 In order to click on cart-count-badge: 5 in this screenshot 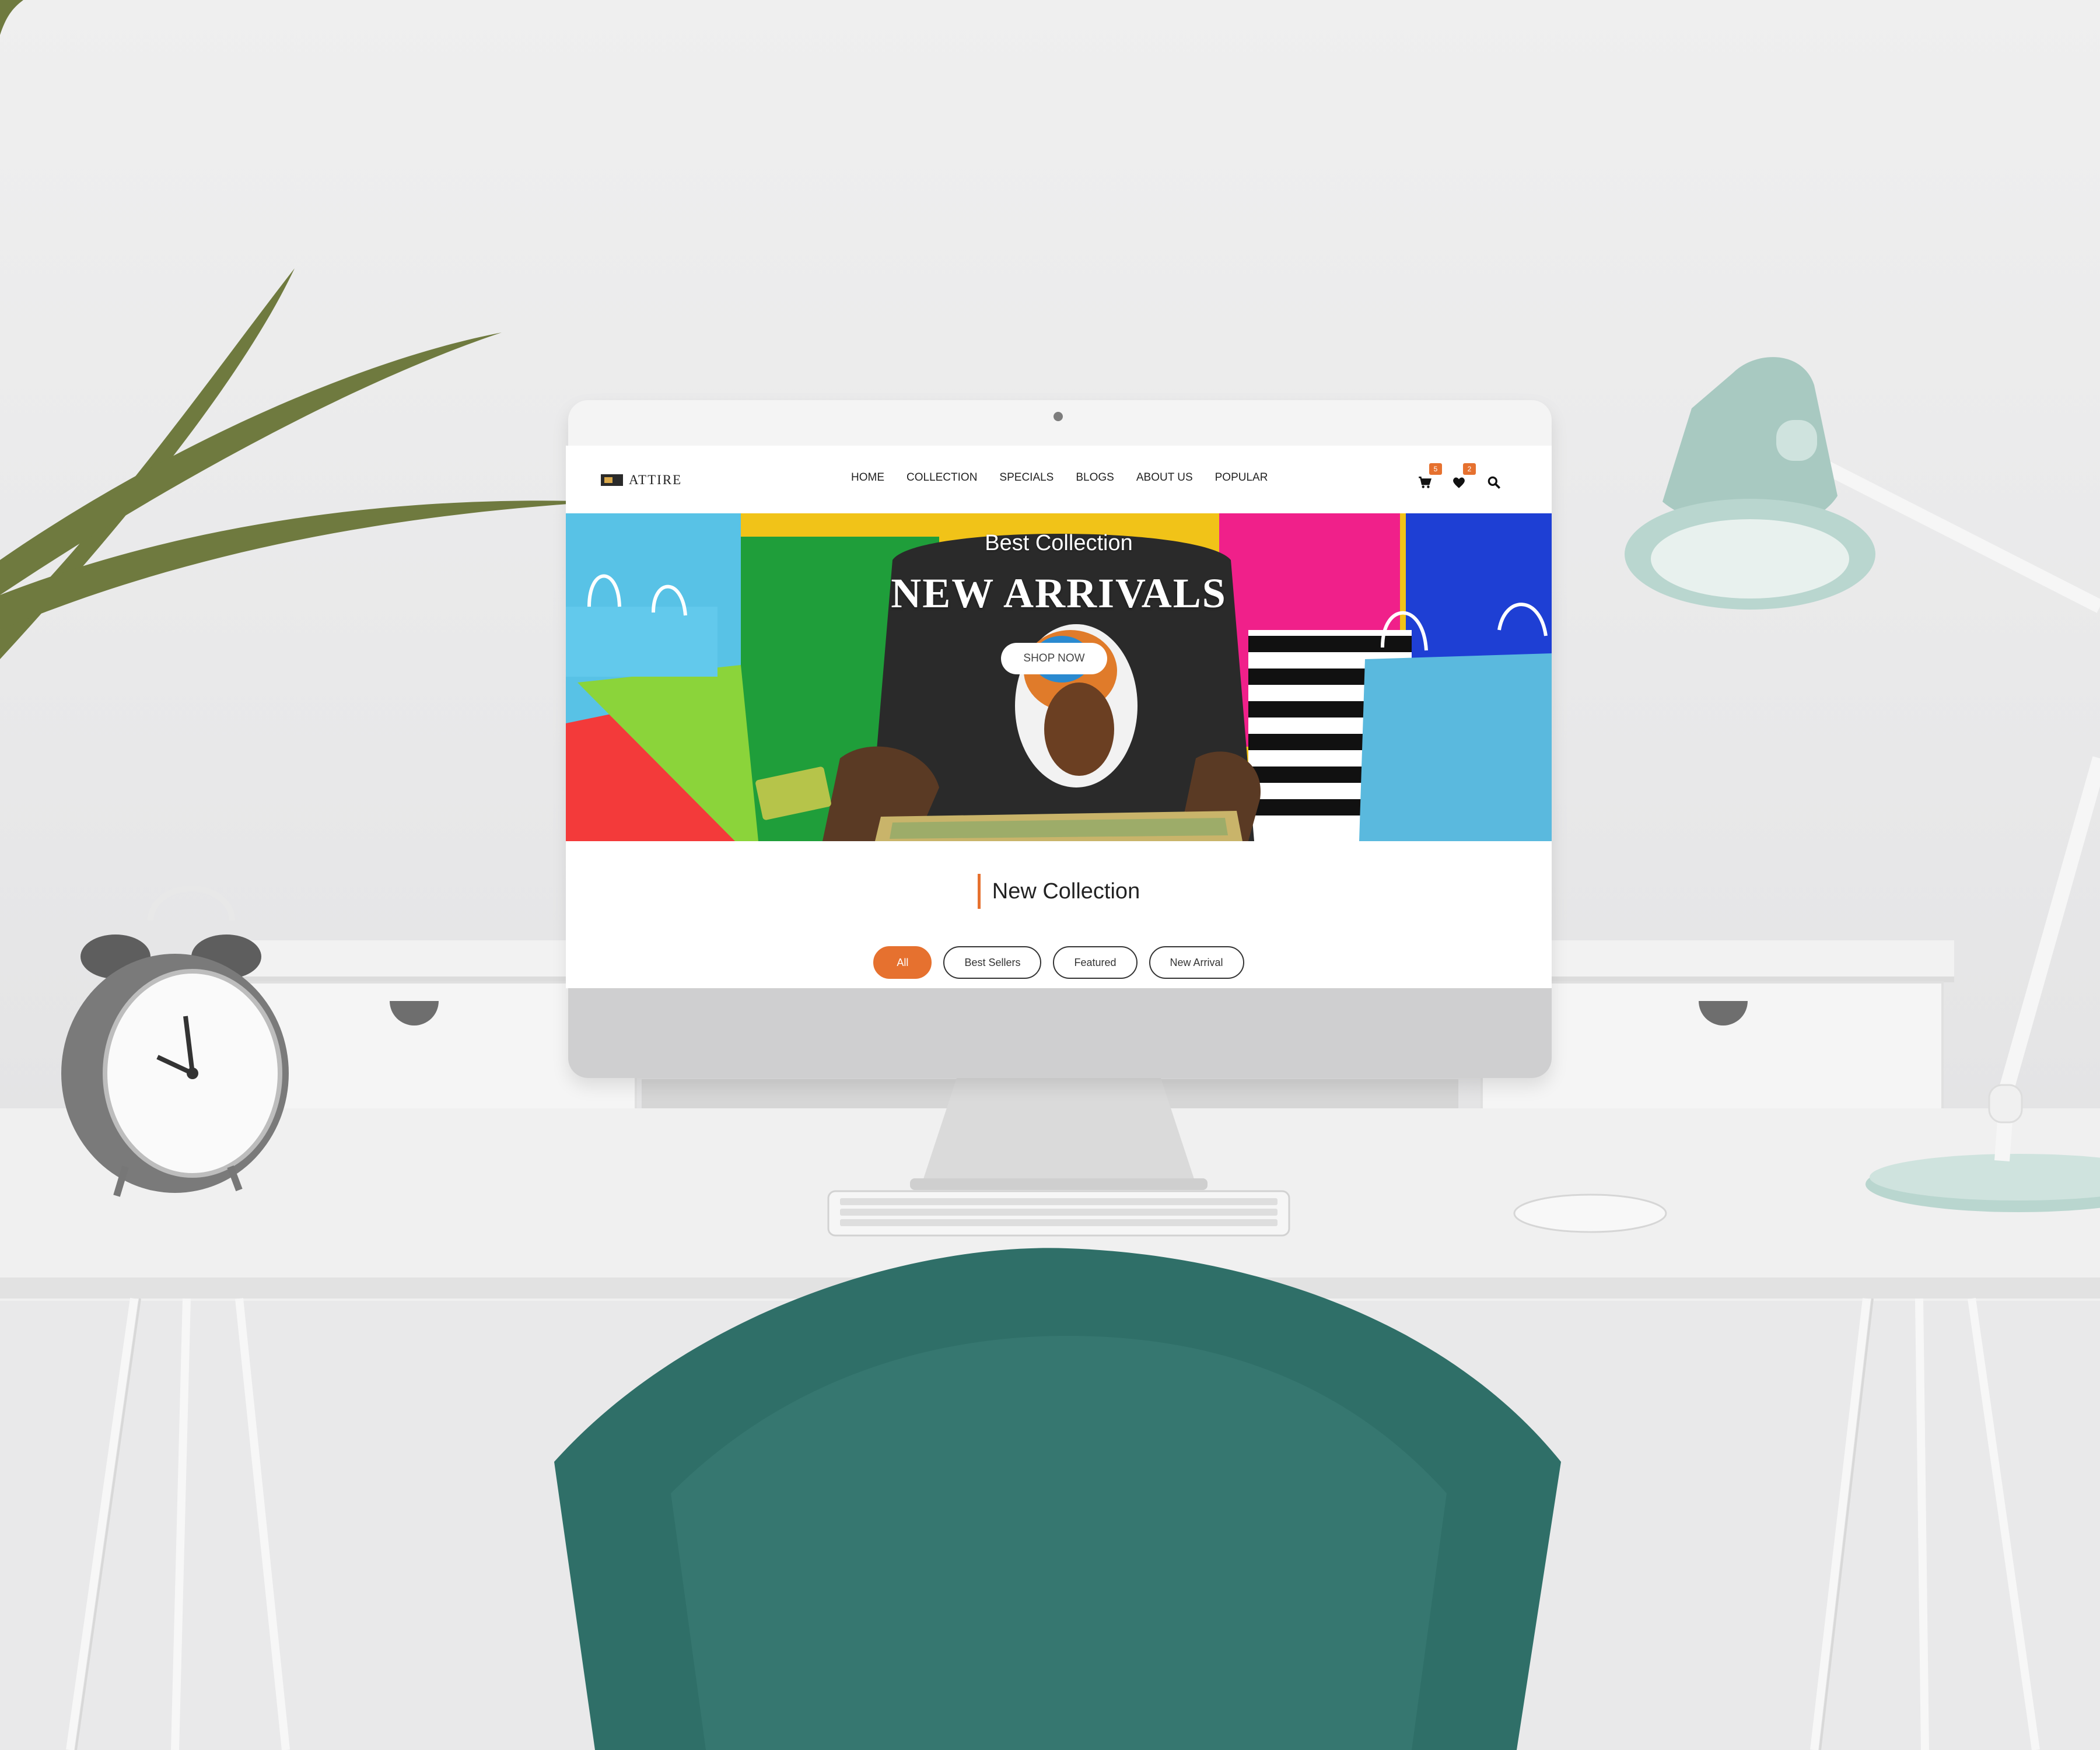, I will do `click(1435, 469)`.